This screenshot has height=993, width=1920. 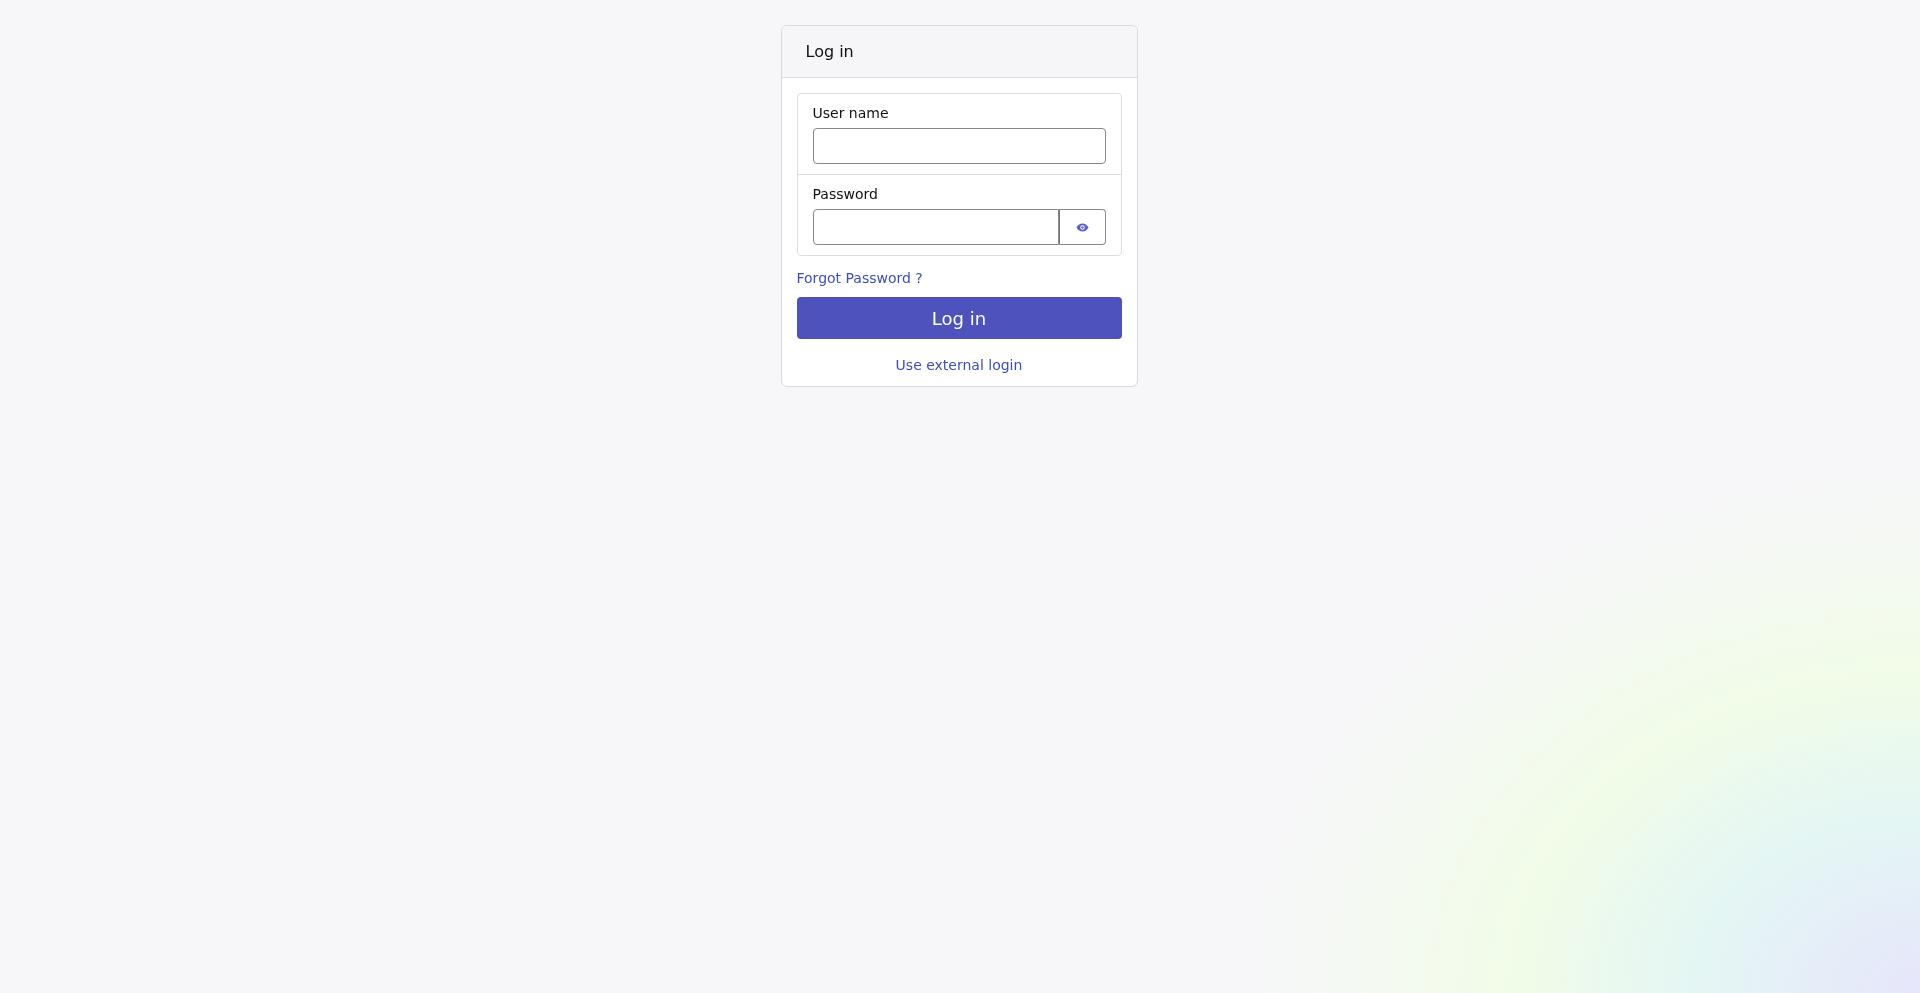 I want to click on login-button: Log in, so click(x=959, y=318).